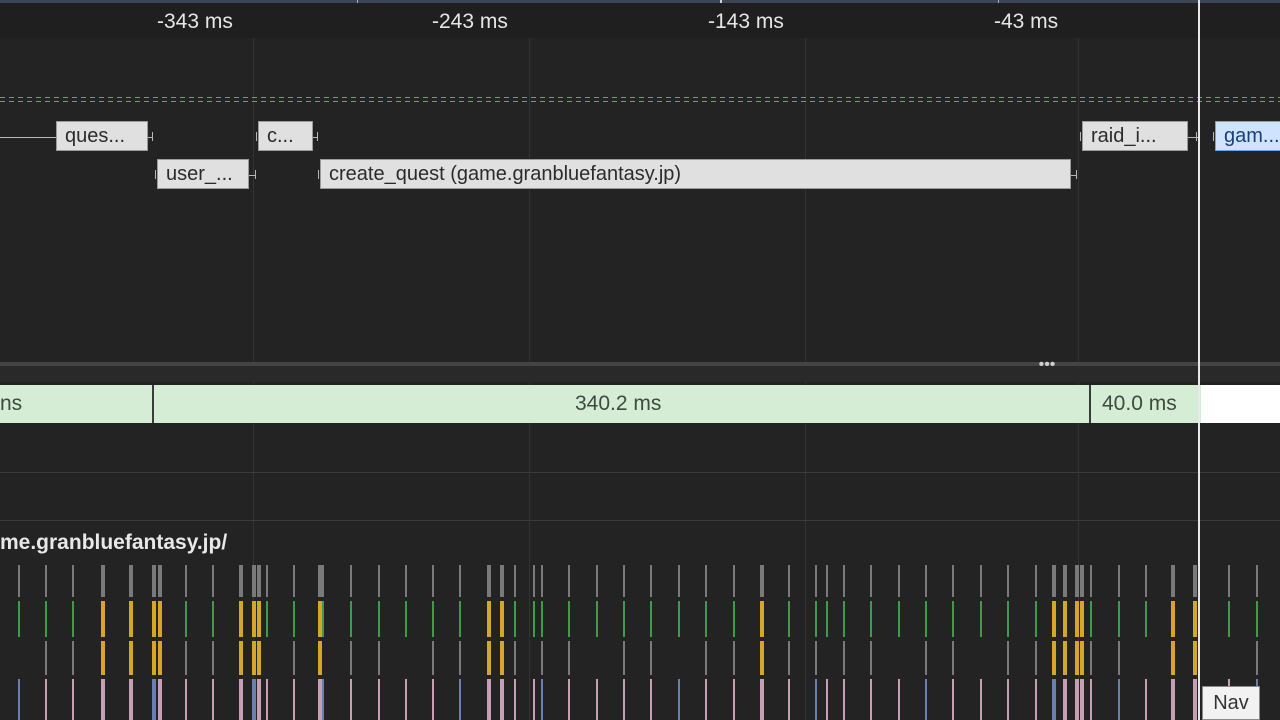 Image resolution: width=1280 pixels, height=720 pixels. What do you see at coordinates (640, 1) in the screenshot?
I see `overview-selection-strip` at bounding box center [640, 1].